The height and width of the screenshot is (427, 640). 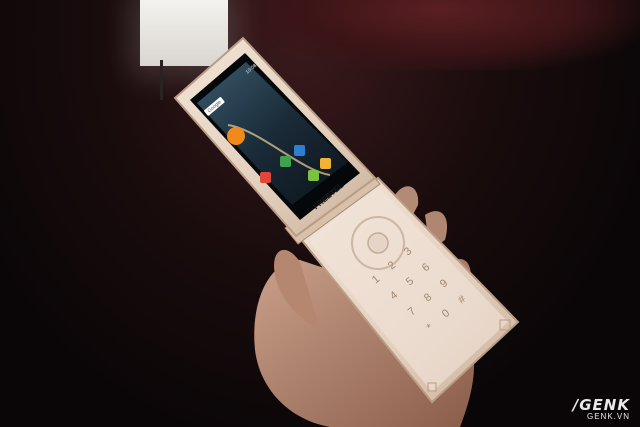 I want to click on accent-orb, so click(x=236, y=136).